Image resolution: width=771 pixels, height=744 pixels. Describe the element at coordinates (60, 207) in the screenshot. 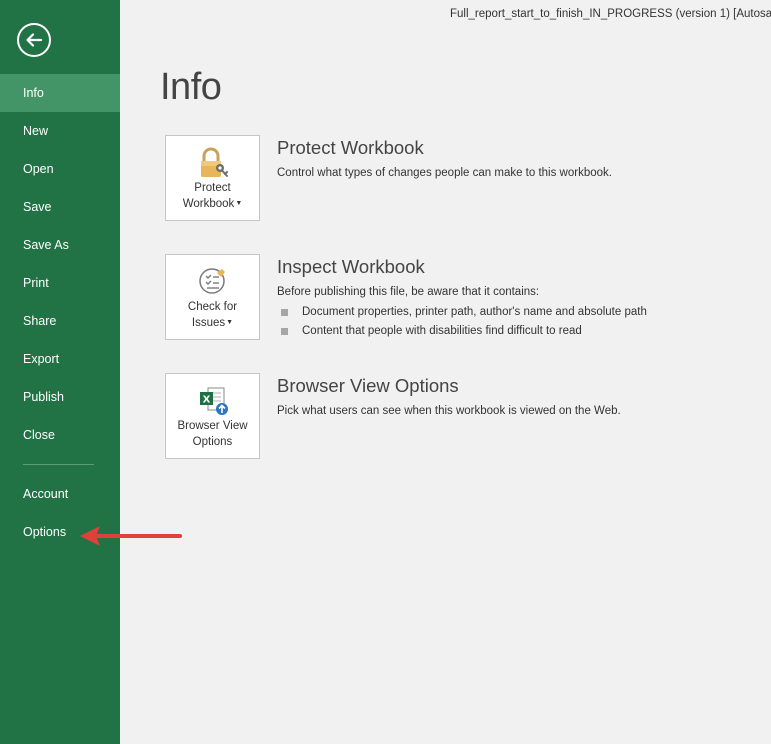

I see `sidebar-item-save: Save` at that location.